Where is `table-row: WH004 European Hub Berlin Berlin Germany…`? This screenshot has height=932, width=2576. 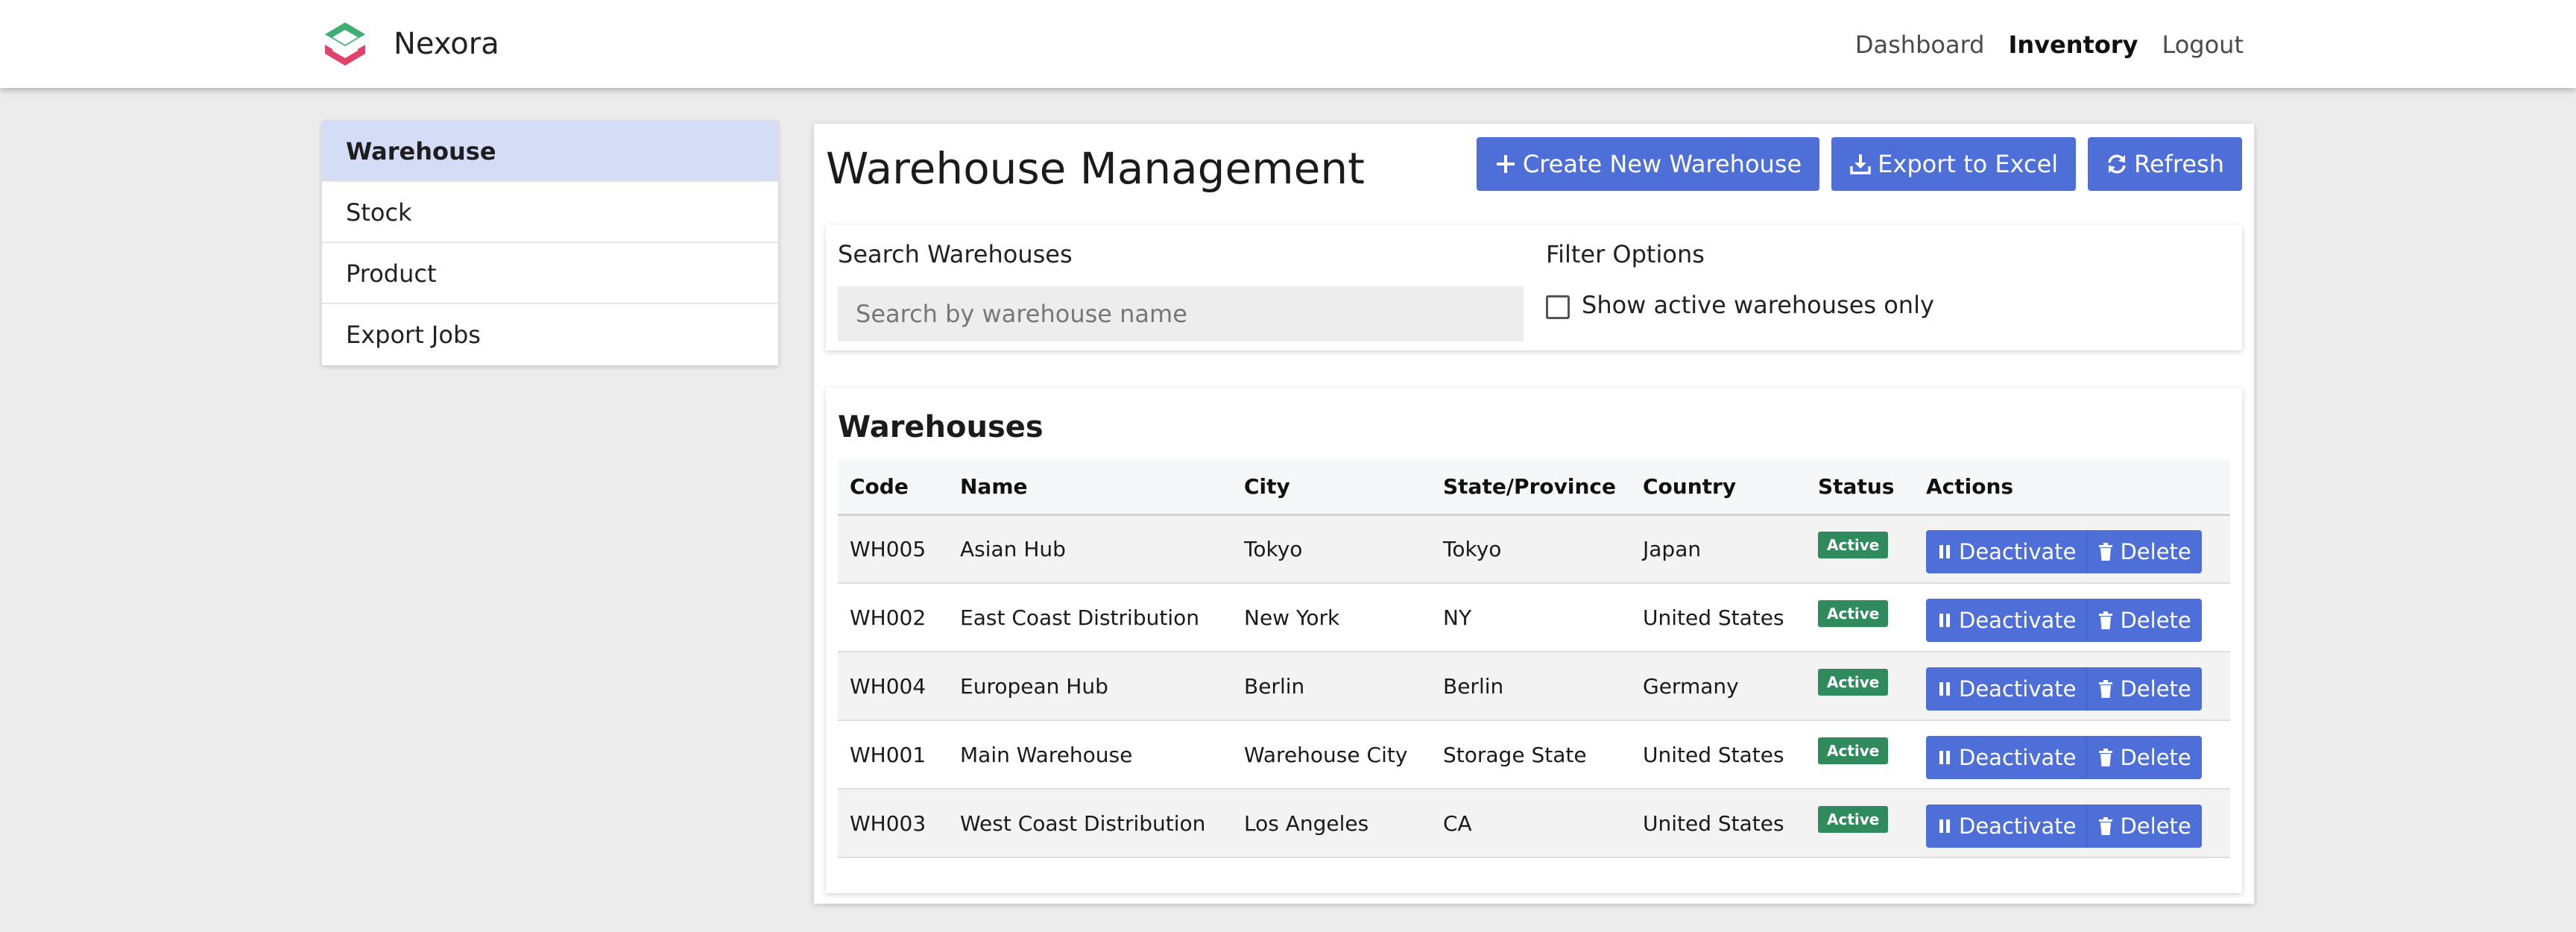 table-row: WH004 European Hub Berlin Berlin Germany… is located at coordinates (1534, 686).